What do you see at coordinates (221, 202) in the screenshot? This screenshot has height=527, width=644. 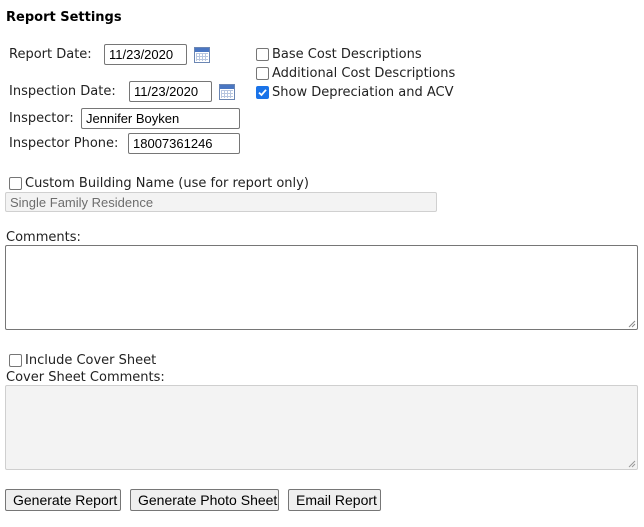 I see `custom-building-name-input` at bounding box center [221, 202].